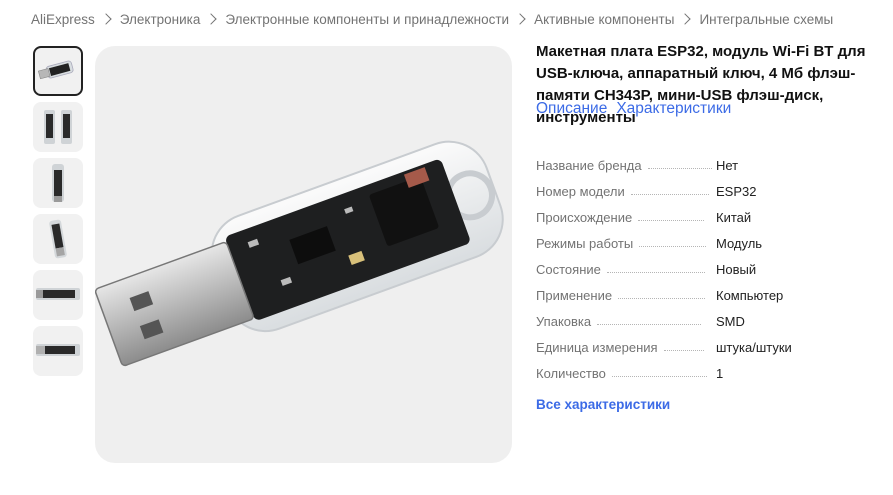 The height and width of the screenshot is (495, 893). I want to click on usb-dongle-angle-image, so click(58, 239).